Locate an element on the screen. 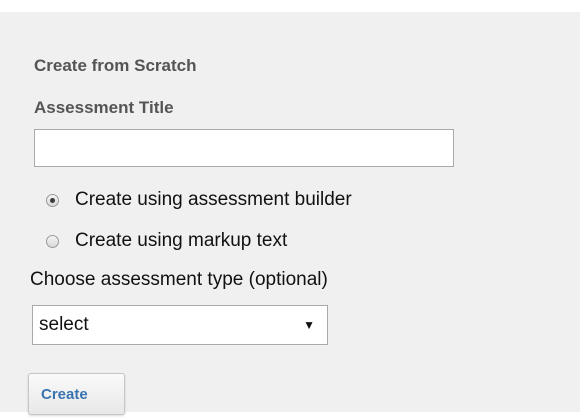 This screenshot has width=580, height=418. radio-button-markup-text is located at coordinates (52, 241).